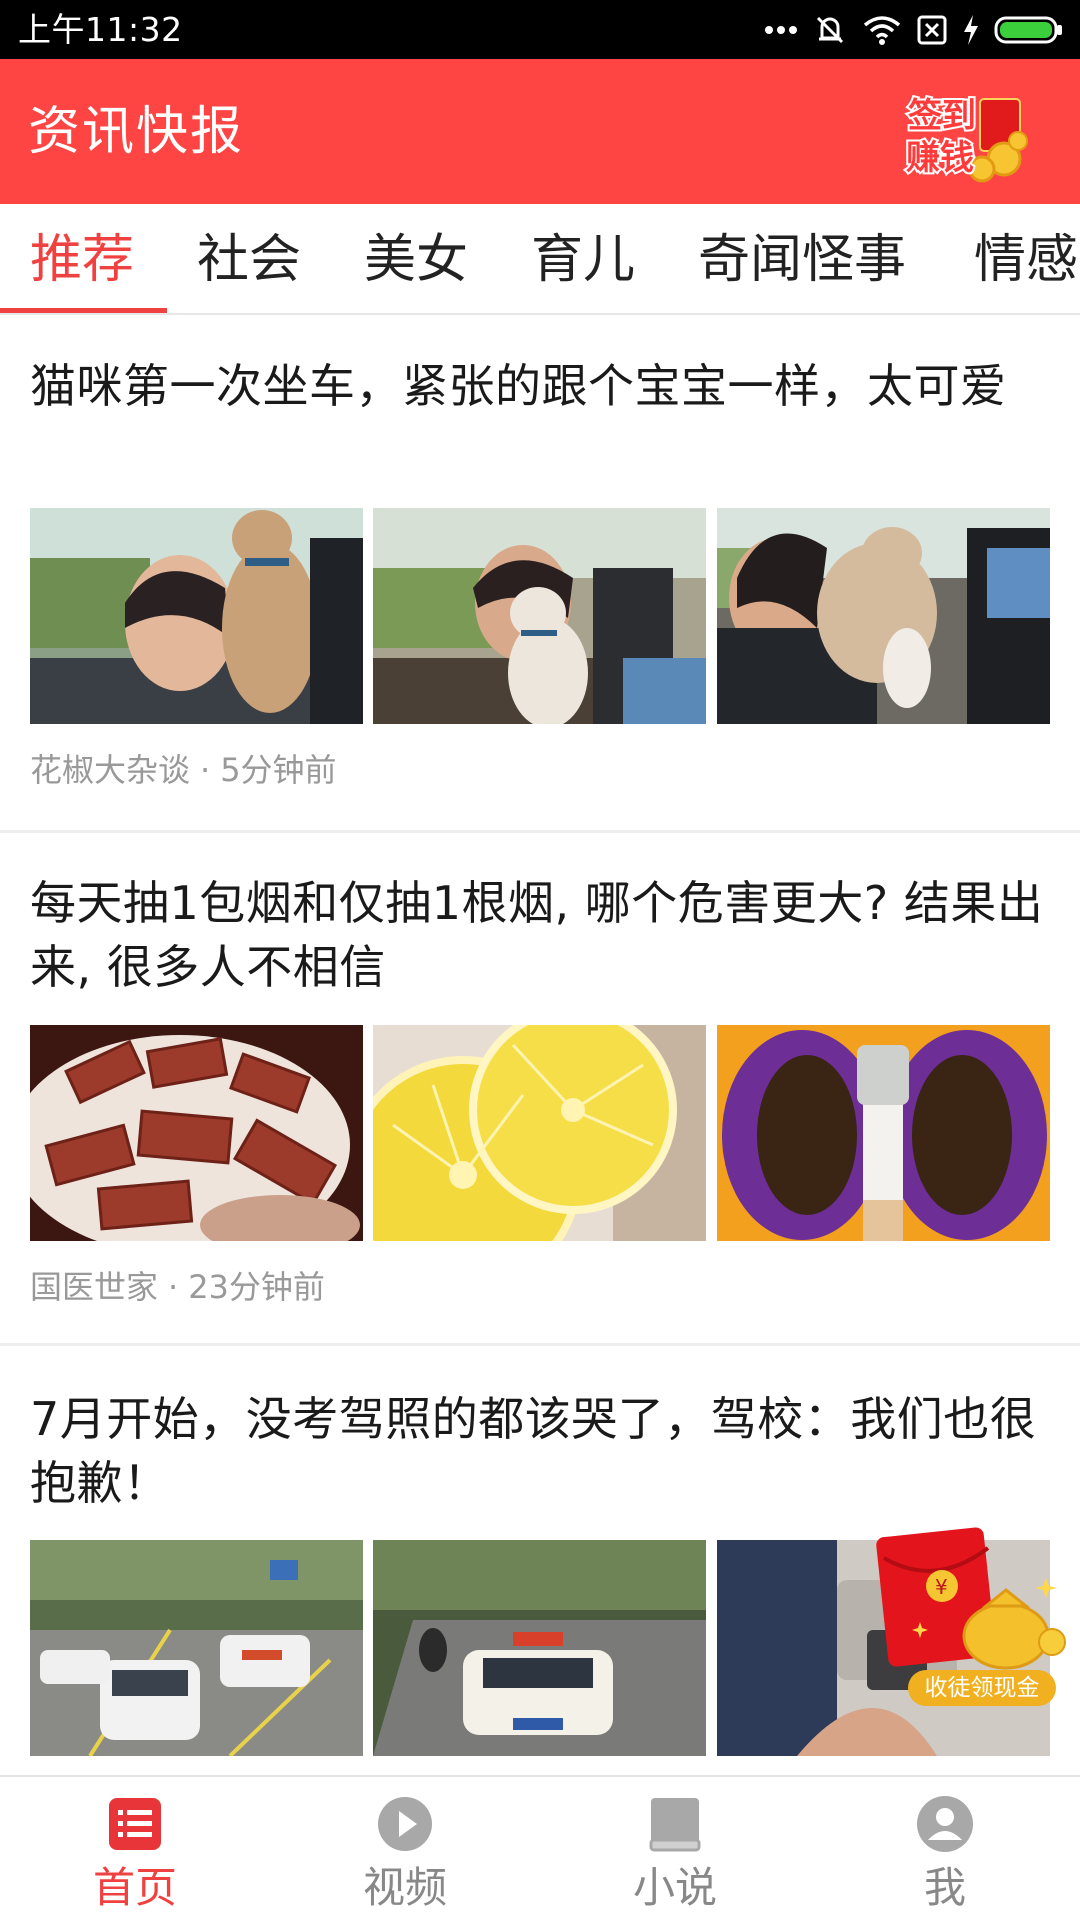 This screenshot has height=1920, width=1080. Describe the element at coordinates (134, 1887) in the screenshot. I see `nav-label: 首页` at that location.